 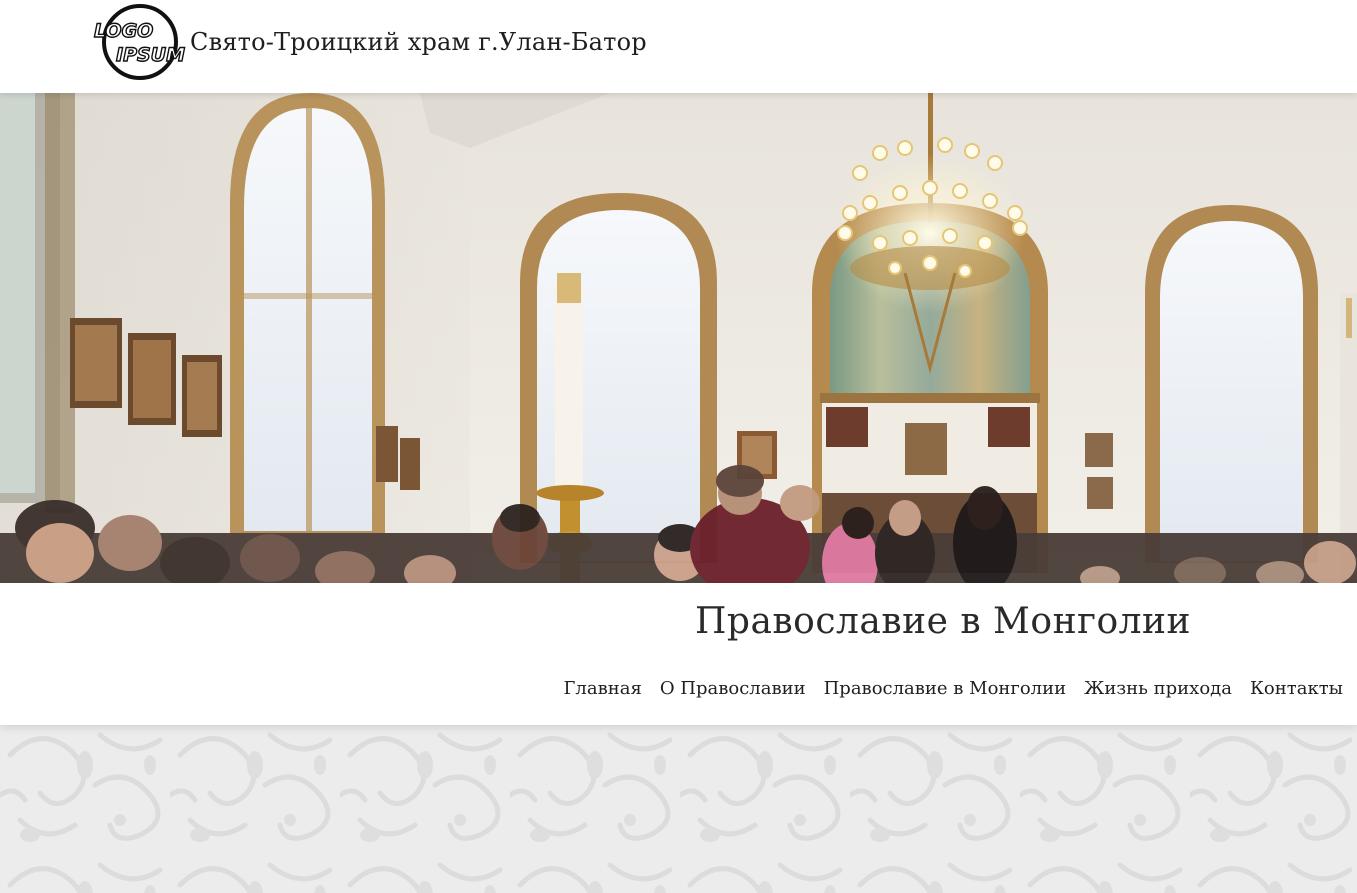 What do you see at coordinates (418, 42) in the screenshot?
I see `site-title: Свято-Троицкий храм г.Улан-Батор` at bounding box center [418, 42].